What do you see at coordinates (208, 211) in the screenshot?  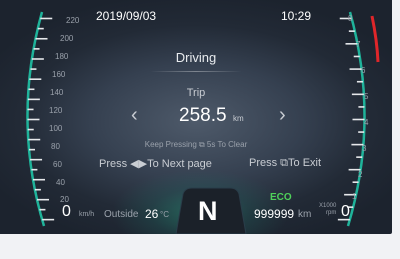 I see `gear-indicator: N` at bounding box center [208, 211].